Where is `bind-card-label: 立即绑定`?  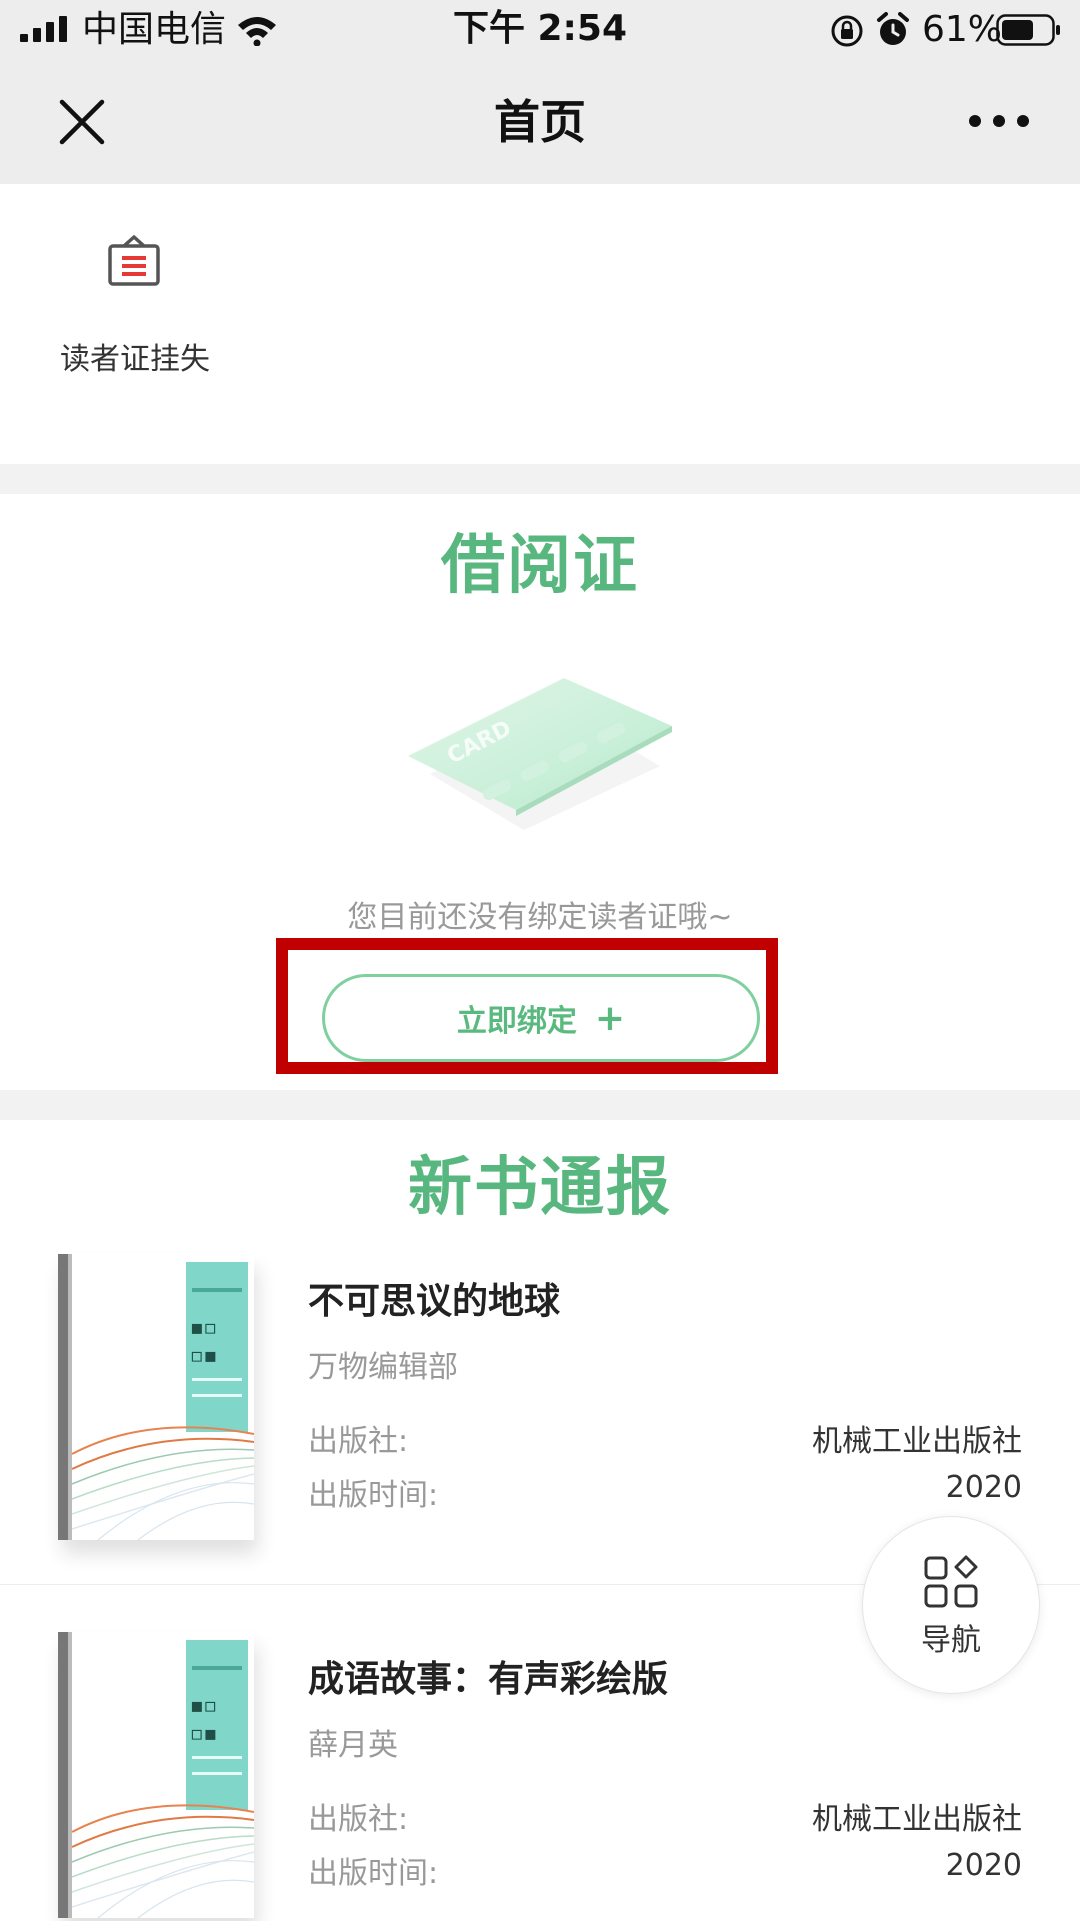
bind-card-label: 立即绑定 is located at coordinates (516, 1021).